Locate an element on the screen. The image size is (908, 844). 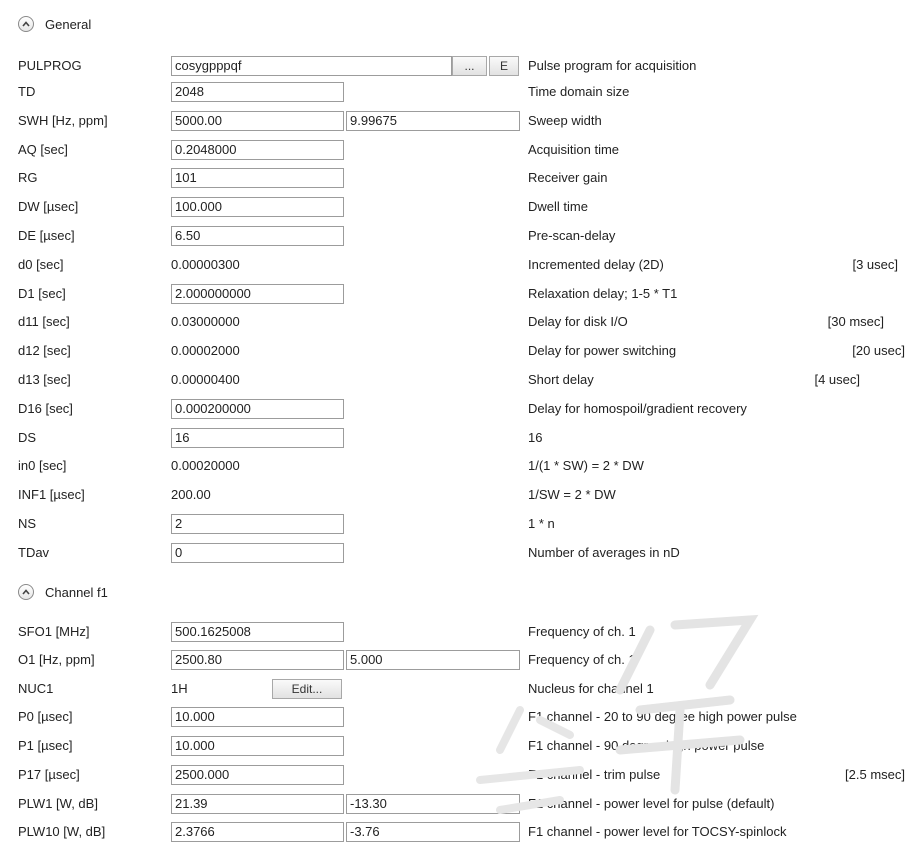
param-label: DE [µsec] is located at coordinates (46, 235).